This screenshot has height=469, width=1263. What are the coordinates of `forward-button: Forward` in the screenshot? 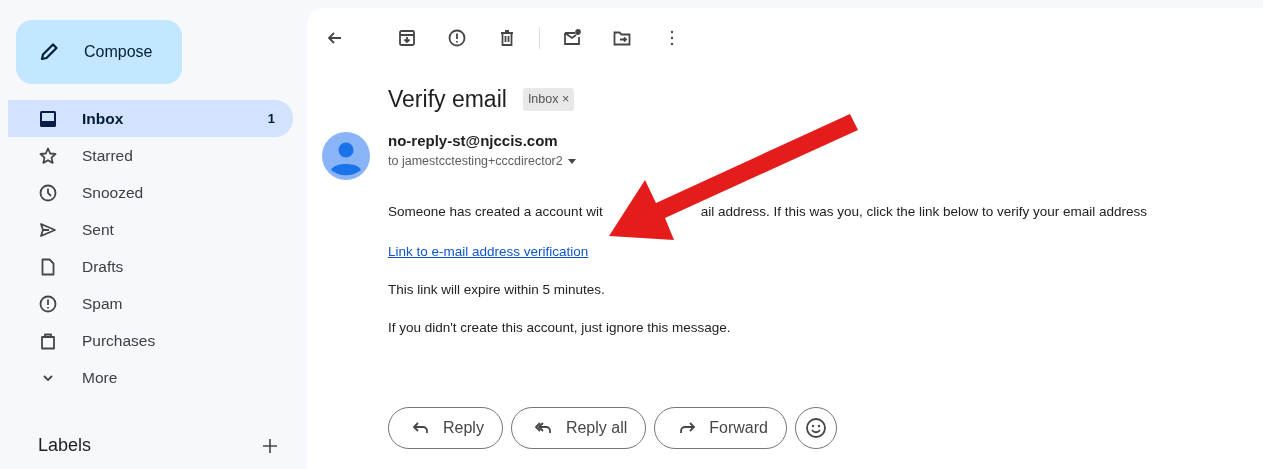 It's located at (720, 427).